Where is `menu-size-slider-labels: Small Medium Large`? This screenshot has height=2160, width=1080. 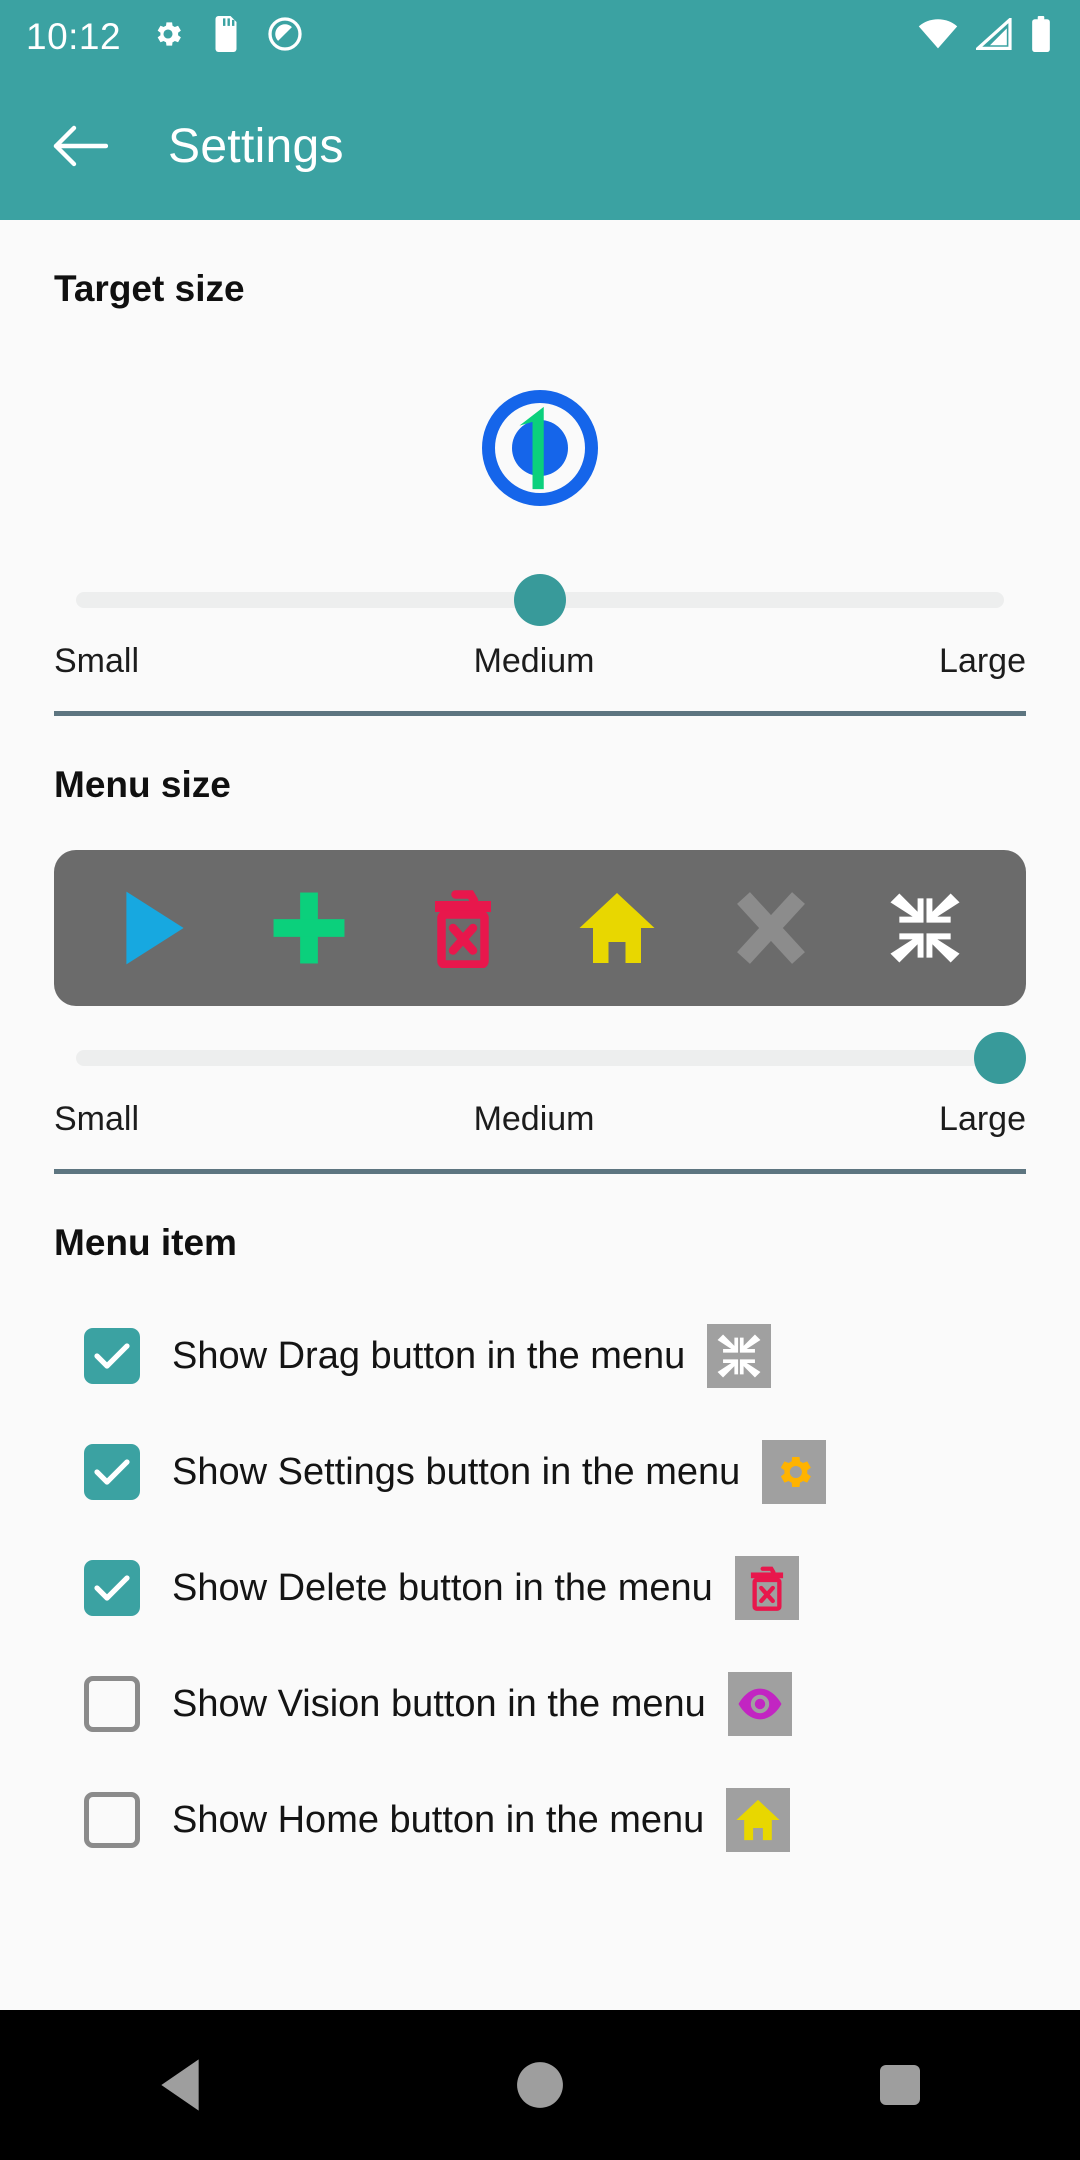 menu-size-slider-labels: Small Medium Large is located at coordinates (540, 1119).